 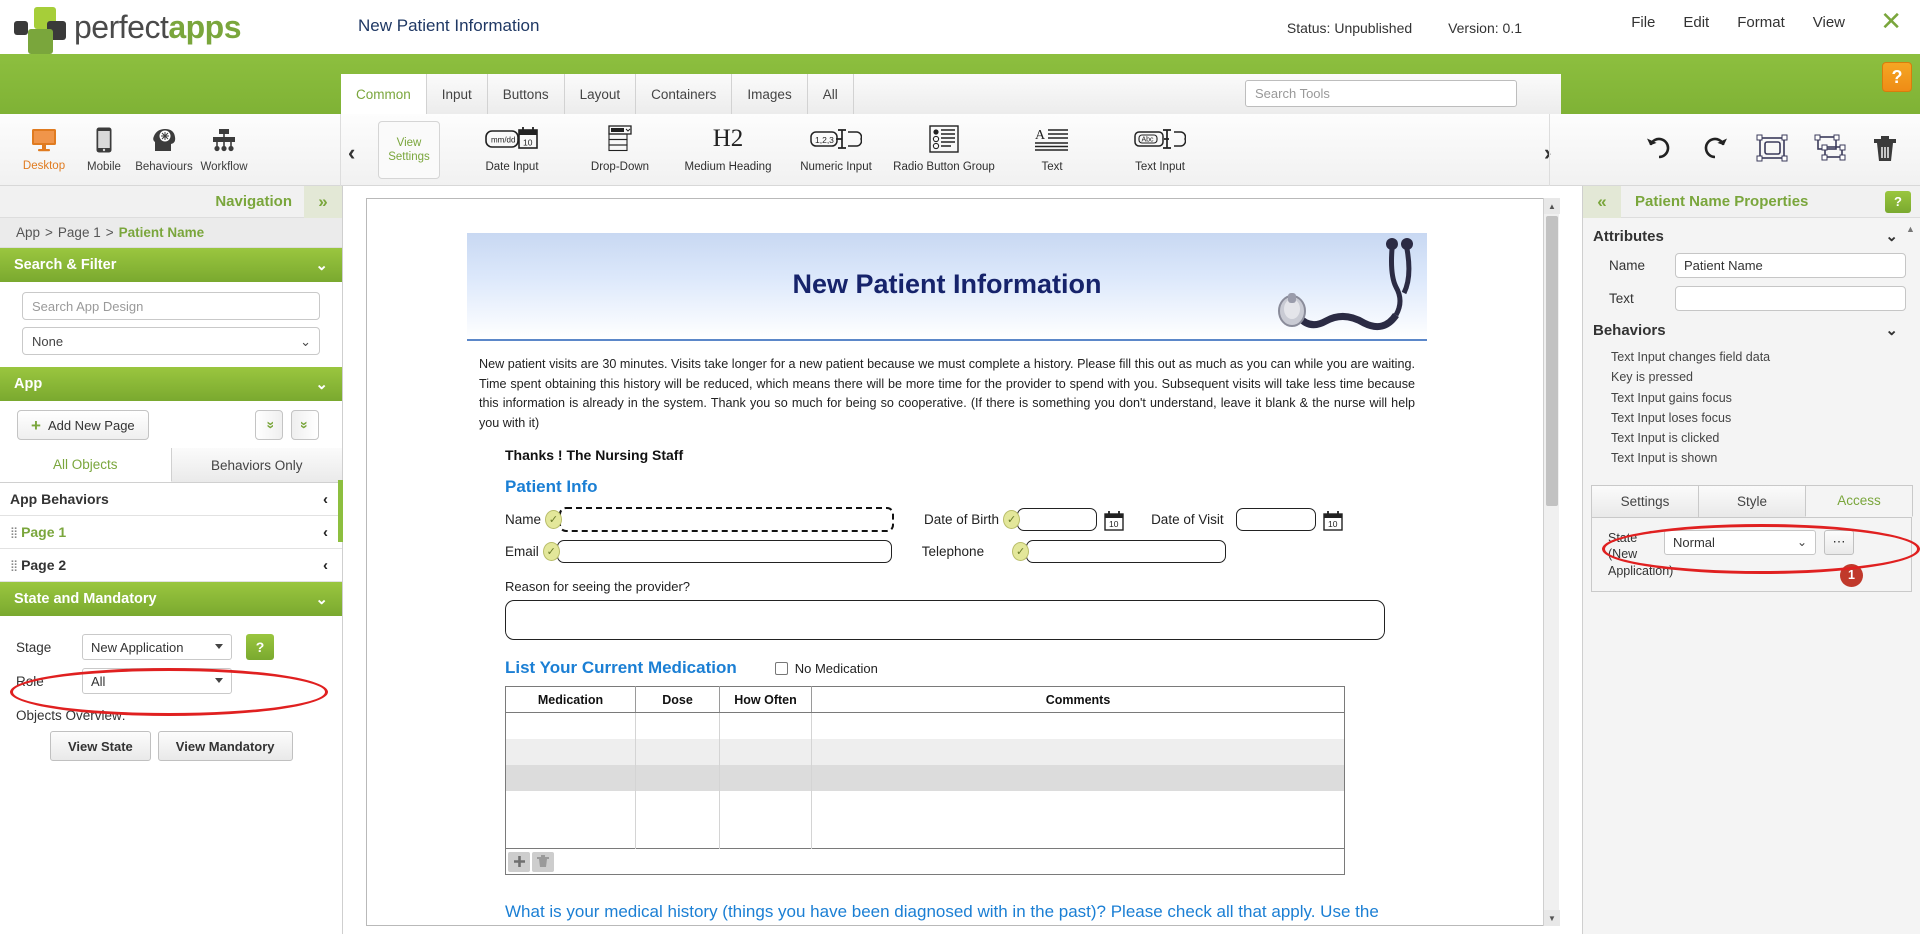 I want to click on mode-workflow: Workflow, so click(x=224, y=150).